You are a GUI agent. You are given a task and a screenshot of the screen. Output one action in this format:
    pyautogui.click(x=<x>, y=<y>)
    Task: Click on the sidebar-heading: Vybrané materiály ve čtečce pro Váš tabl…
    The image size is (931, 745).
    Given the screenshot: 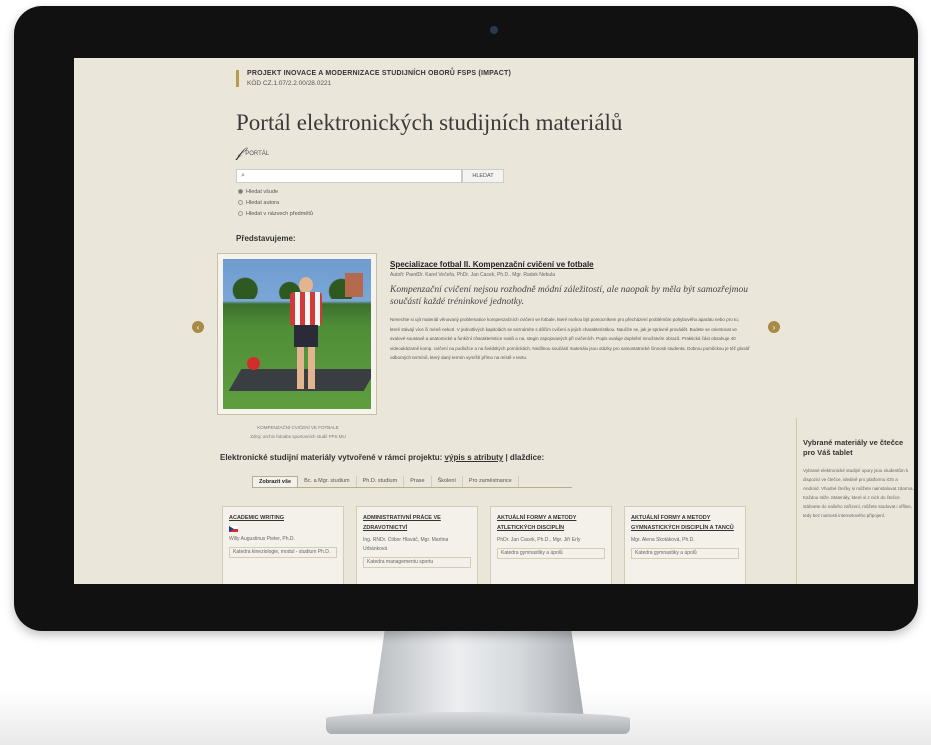 What is the action you would take?
    pyautogui.click(x=853, y=447)
    